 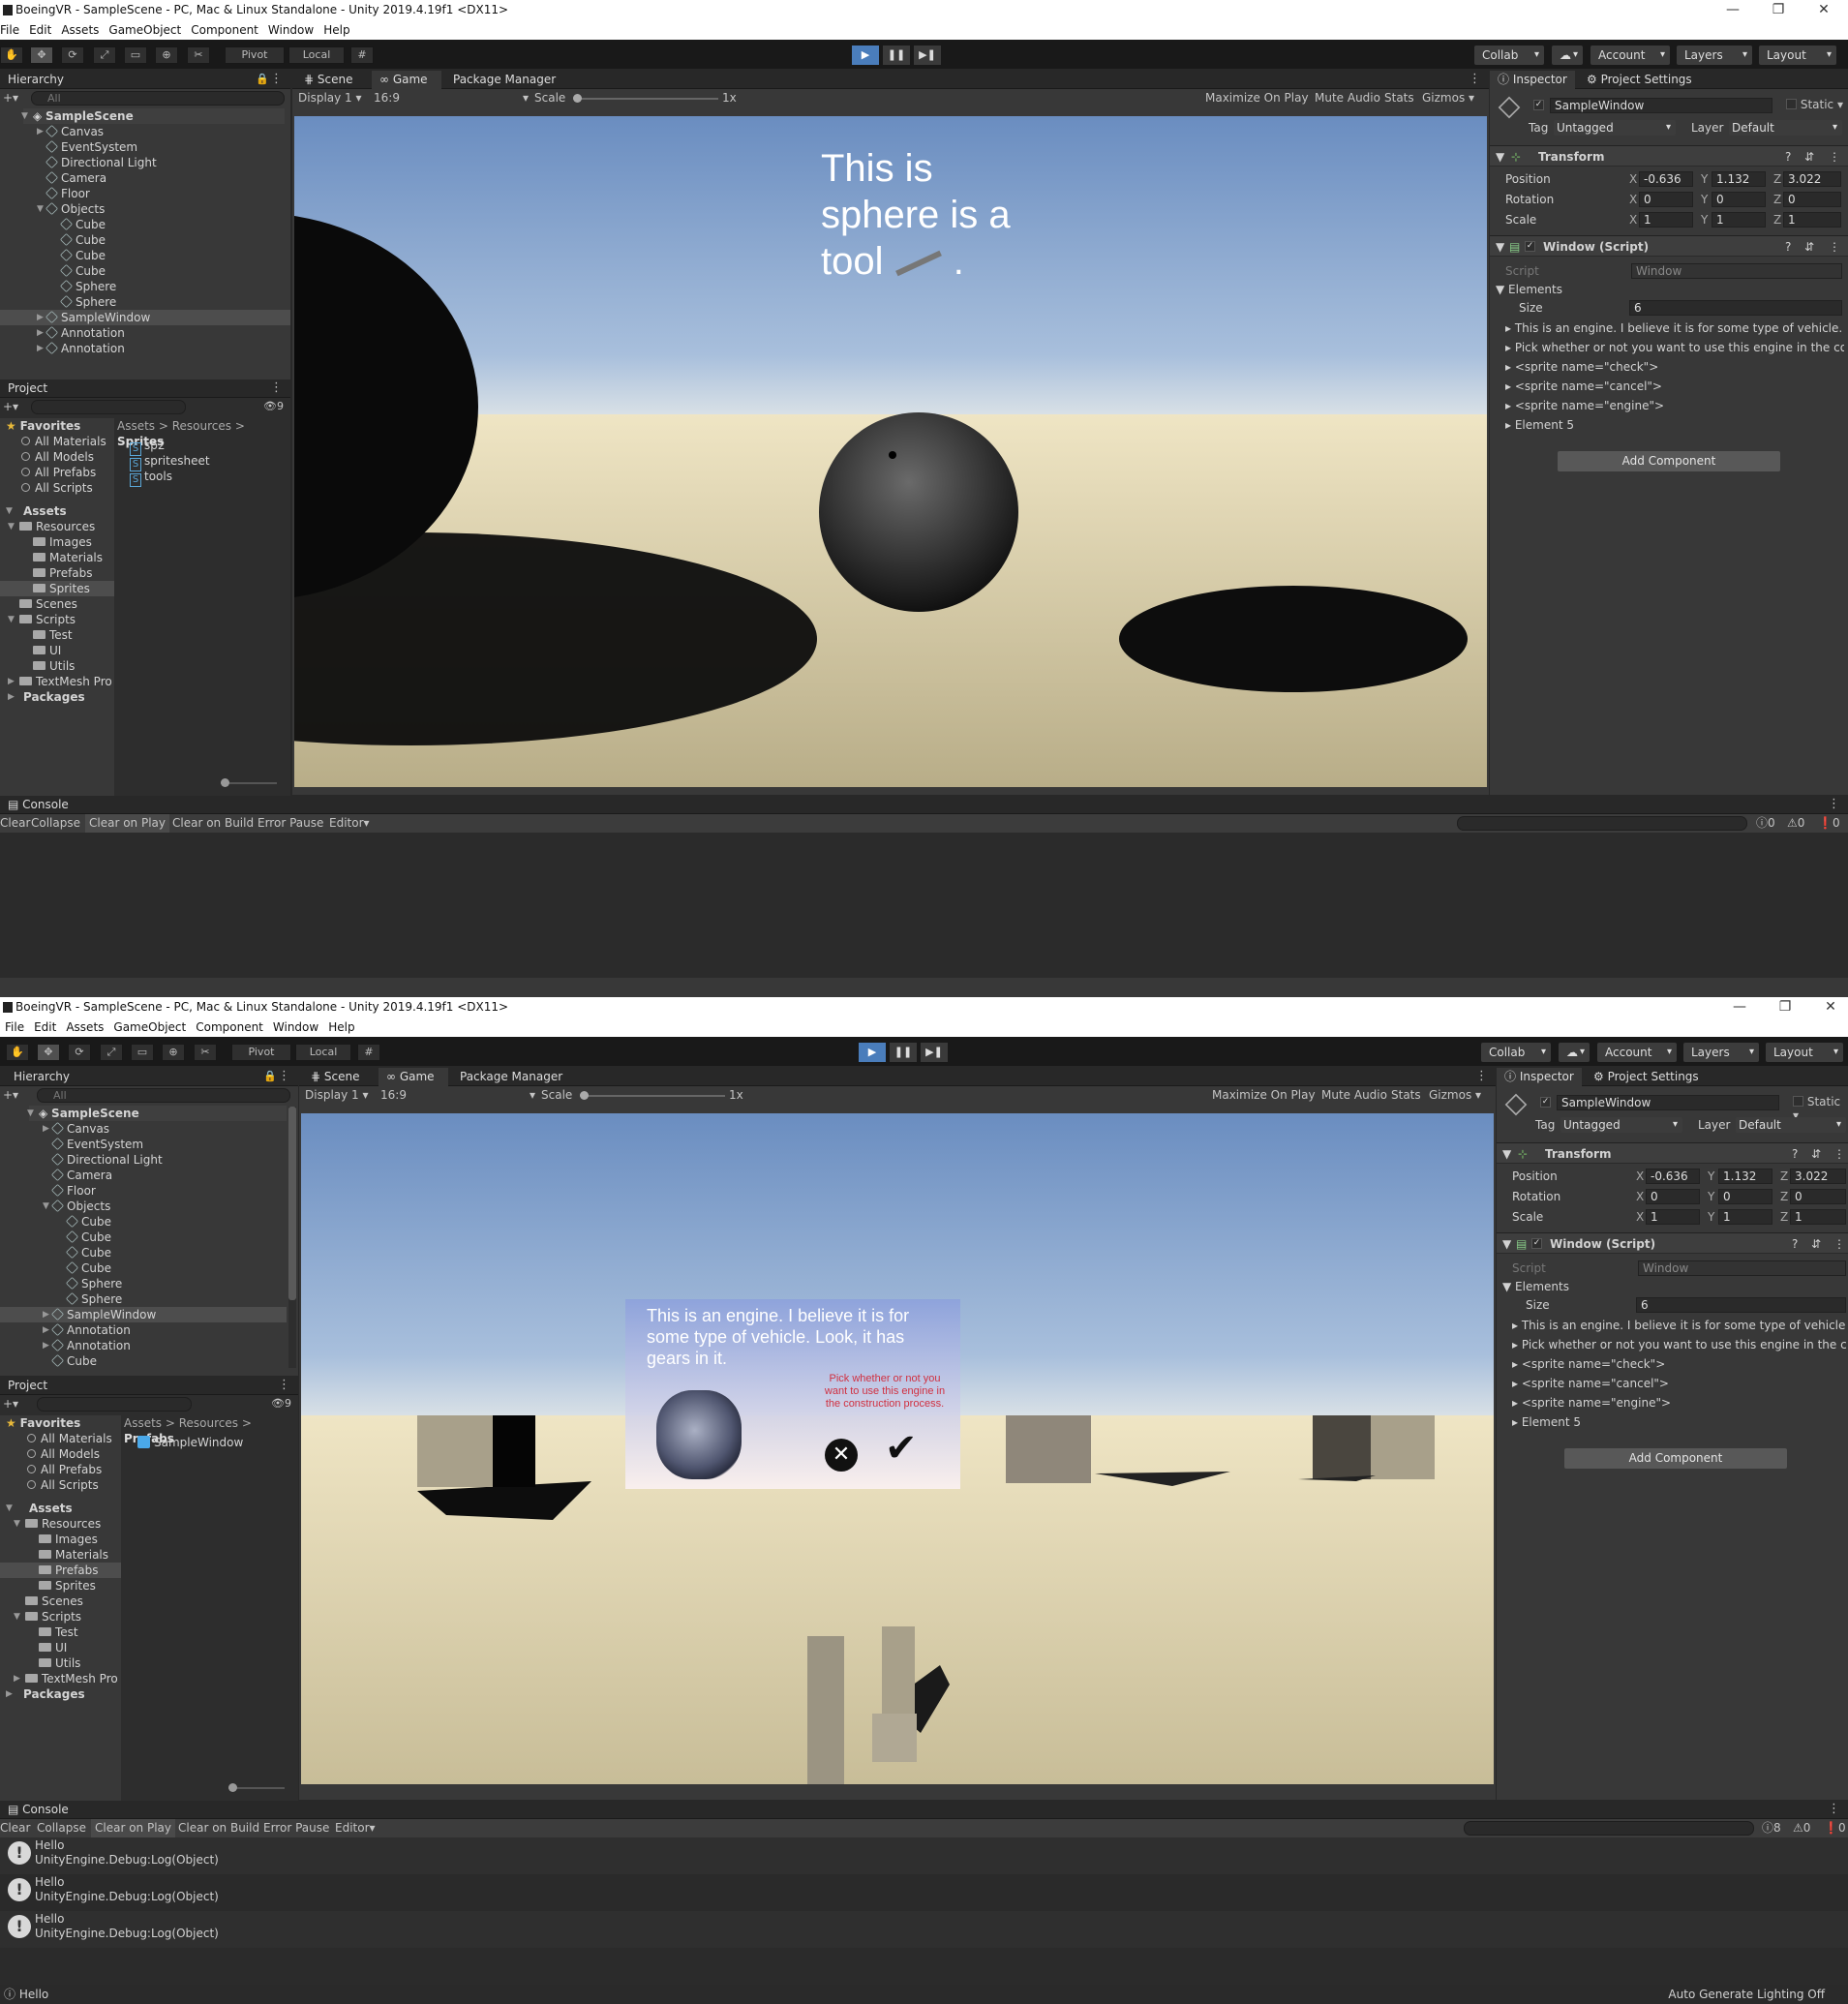 What do you see at coordinates (14, 1027) in the screenshot?
I see `menu-file: File` at bounding box center [14, 1027].